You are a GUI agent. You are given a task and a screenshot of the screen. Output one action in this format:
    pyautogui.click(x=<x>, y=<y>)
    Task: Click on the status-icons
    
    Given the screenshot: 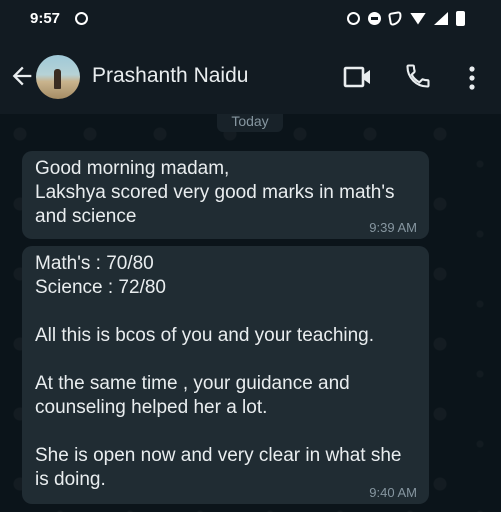 What is the action you would take?
    pyautogui.click(x=406, y=18)
    